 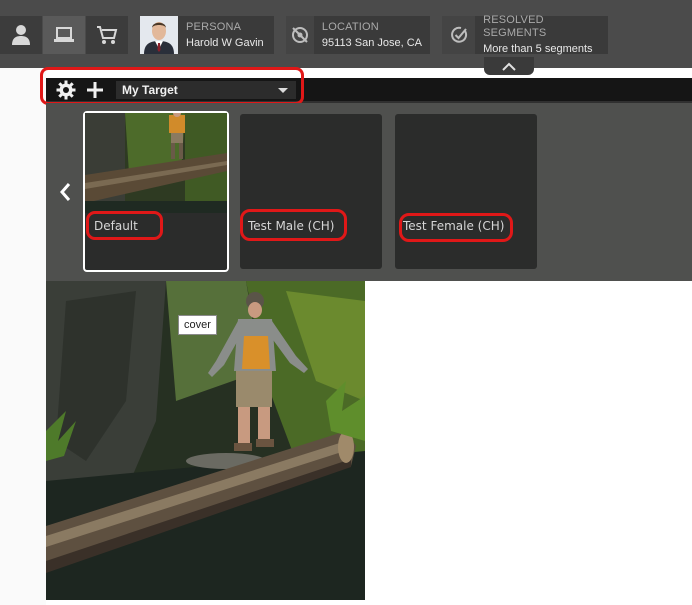 I want to click on page-margin, so click(x=23, y=336).